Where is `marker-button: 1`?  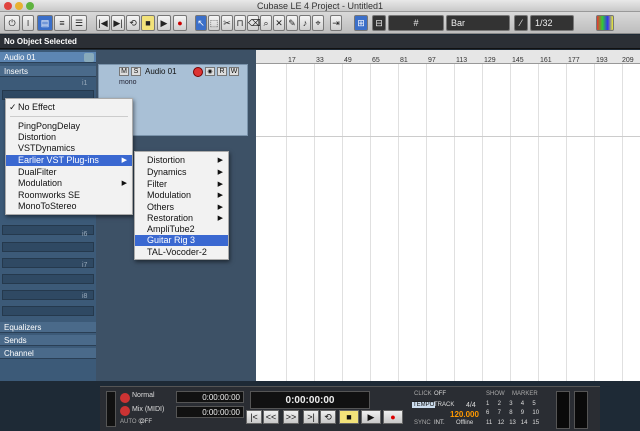 marker-button: 1 is located at coordinates (492, 404).